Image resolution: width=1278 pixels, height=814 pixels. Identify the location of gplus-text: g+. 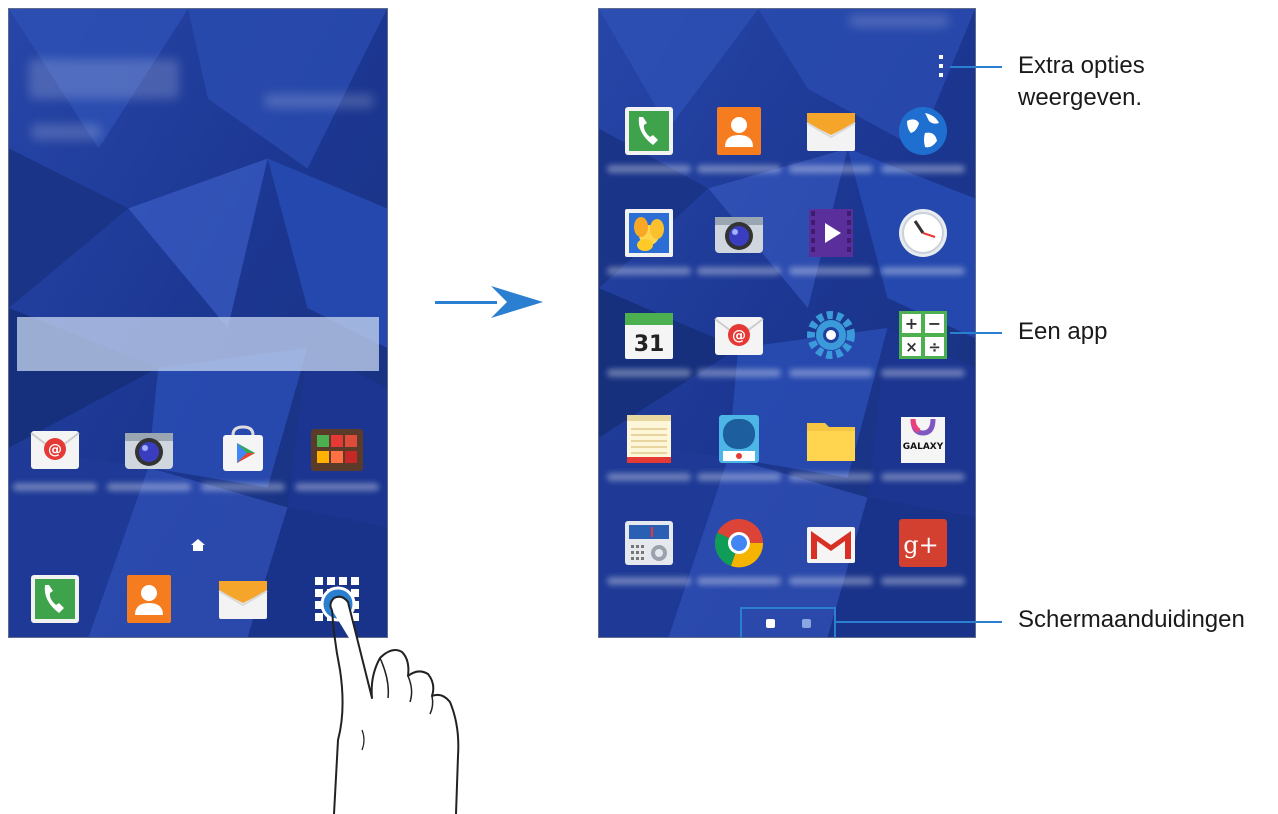
(920, 545).